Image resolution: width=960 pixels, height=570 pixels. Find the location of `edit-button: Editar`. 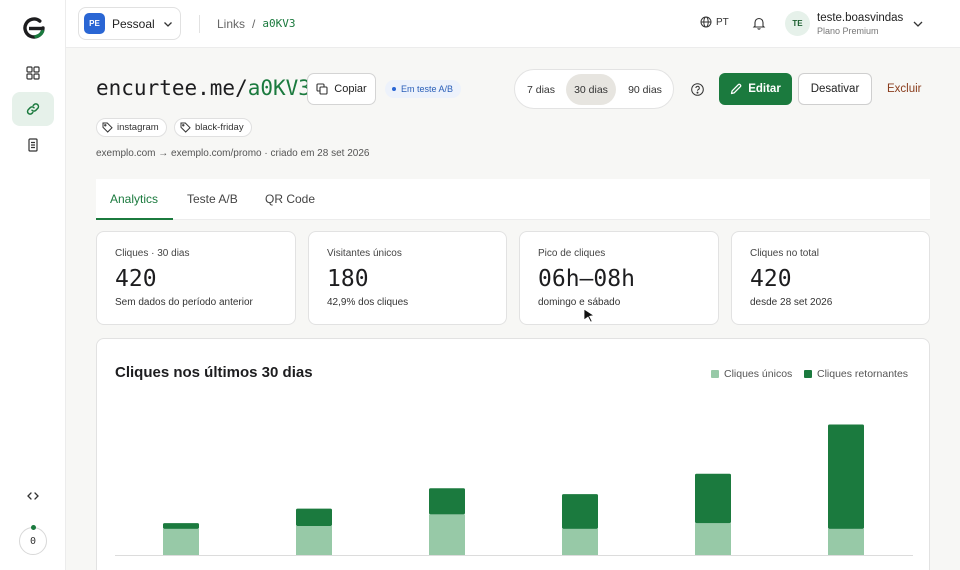

edit-button: Editar is located at coordinates (755, 89).